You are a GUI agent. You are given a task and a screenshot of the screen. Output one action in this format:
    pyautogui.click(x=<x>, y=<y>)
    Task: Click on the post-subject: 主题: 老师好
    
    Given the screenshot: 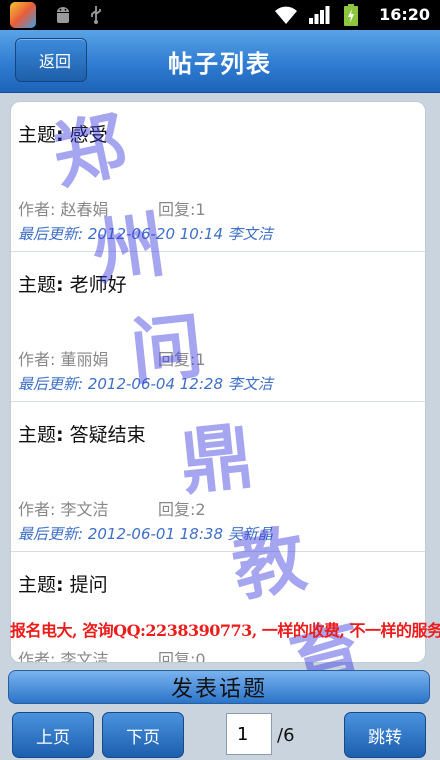 What is the action you would take?
    pyautogui.click(x=72, y=285)
    